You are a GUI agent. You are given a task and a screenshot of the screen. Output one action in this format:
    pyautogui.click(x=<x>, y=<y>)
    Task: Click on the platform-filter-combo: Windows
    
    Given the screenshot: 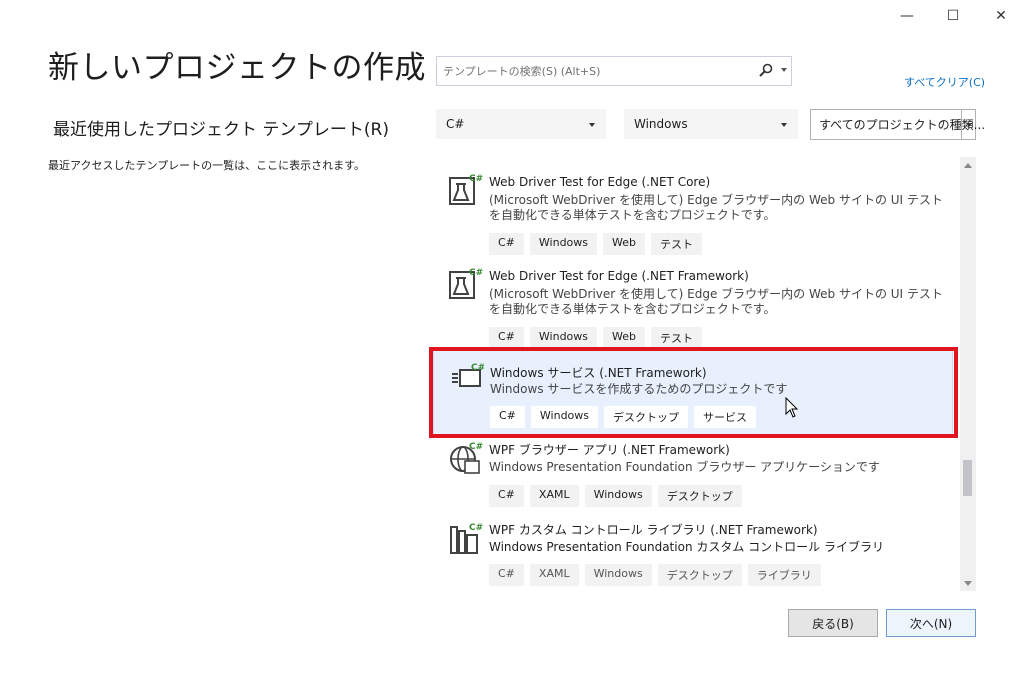 What is the action you would take?
    pyautogui.click(x=711, y=124)
    